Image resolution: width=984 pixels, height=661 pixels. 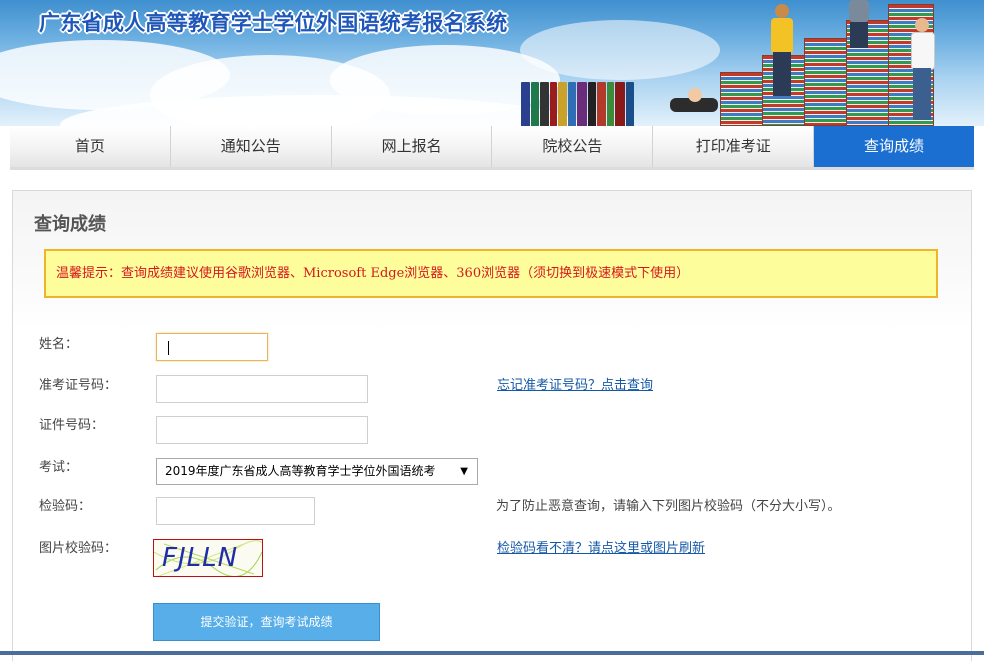 I want to click on captcha-text: FJLLN, so click(x=200, y=558).